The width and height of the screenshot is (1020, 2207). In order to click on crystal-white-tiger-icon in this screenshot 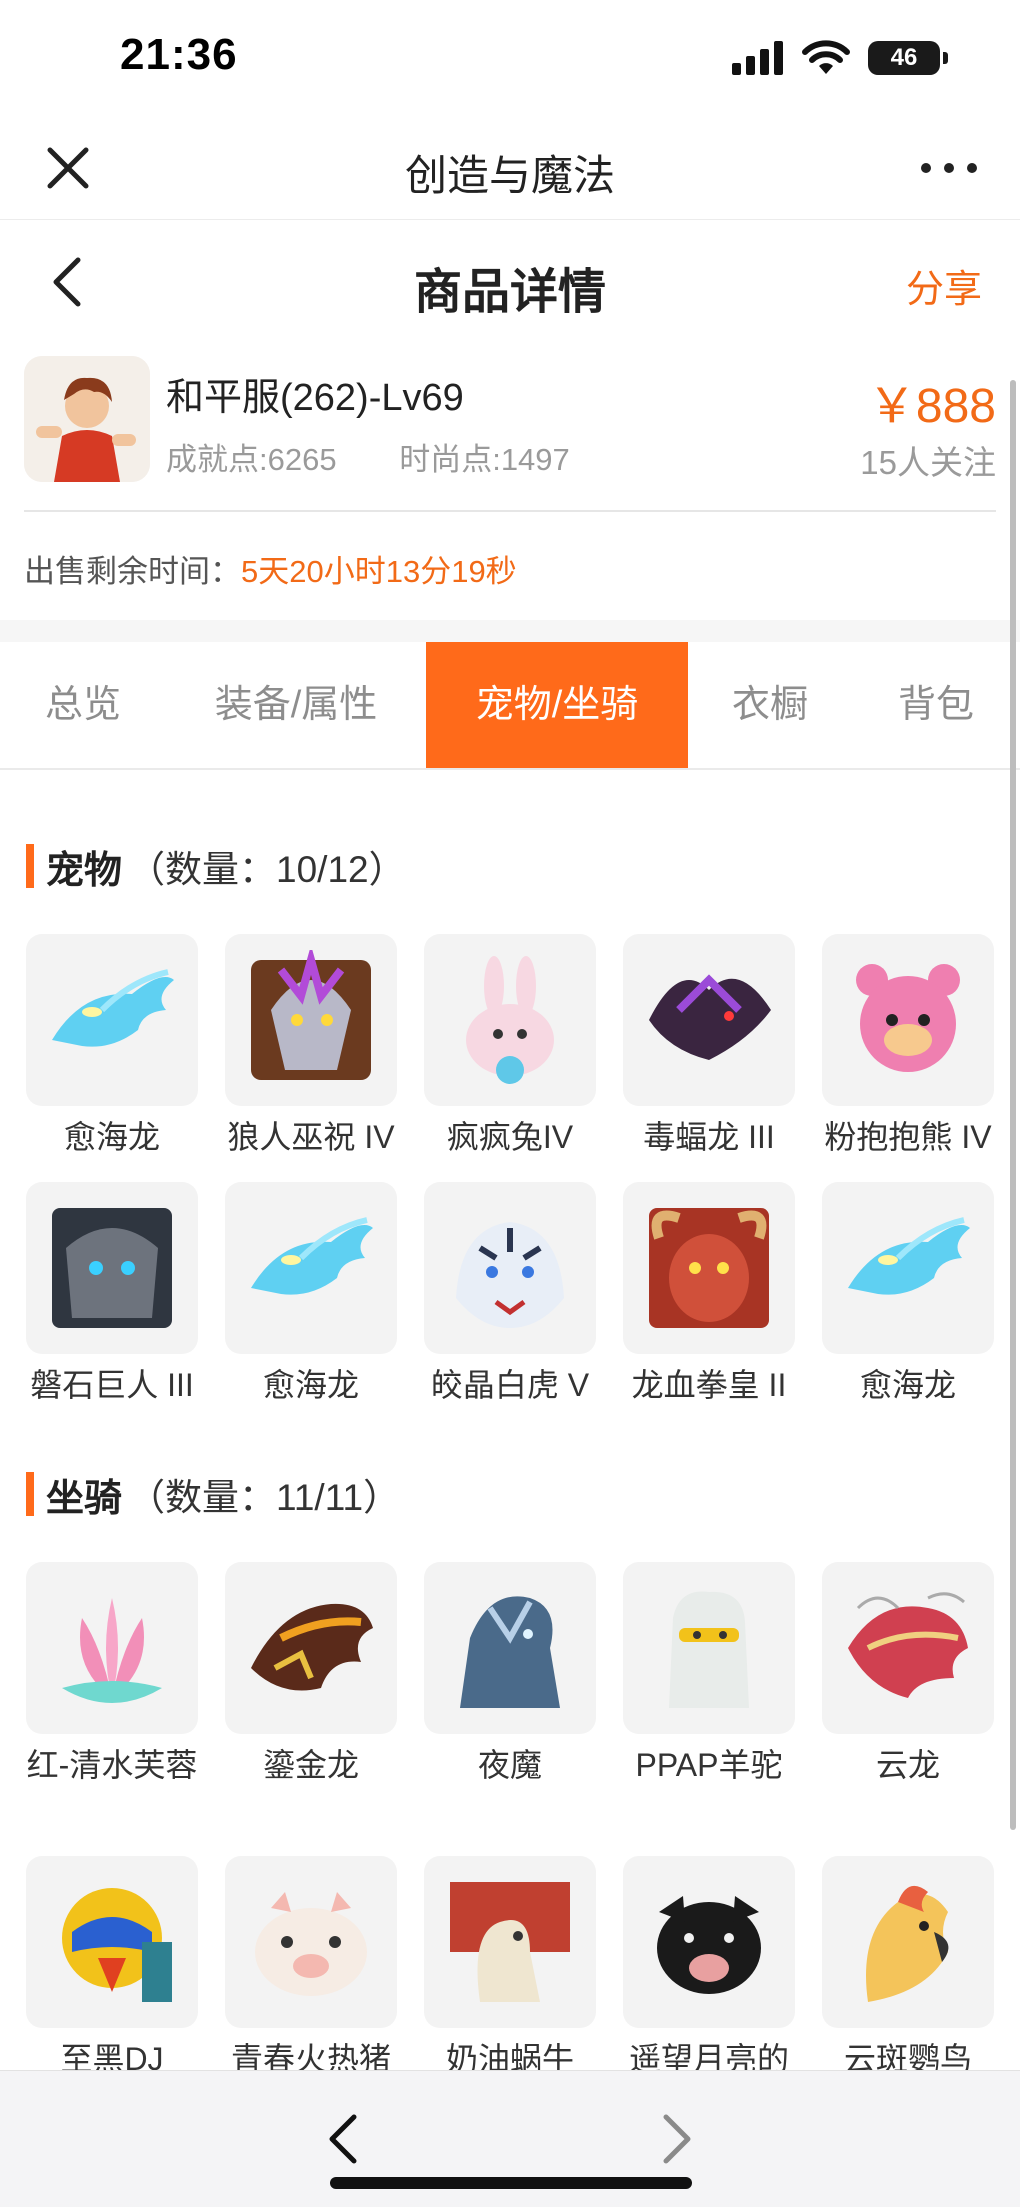, I will do `click(510, 1275)`.